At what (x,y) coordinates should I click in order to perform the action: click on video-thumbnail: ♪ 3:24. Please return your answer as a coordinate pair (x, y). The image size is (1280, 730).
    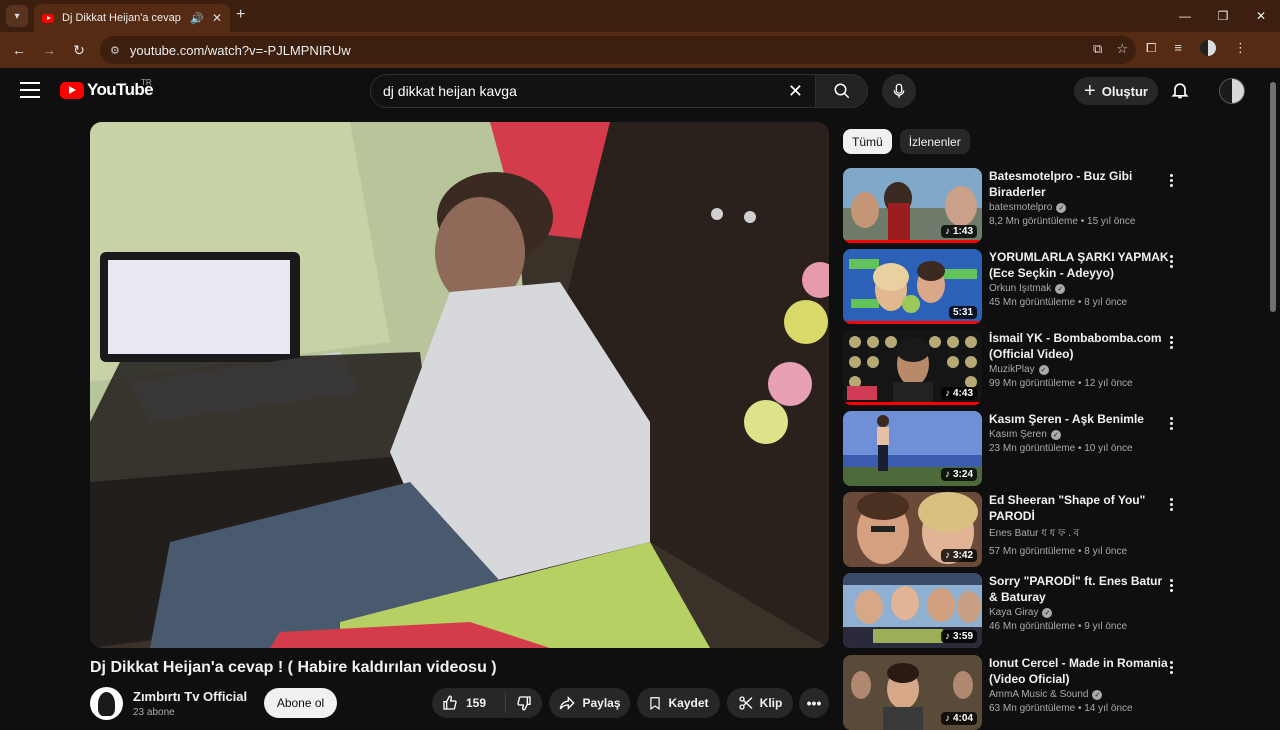
    Looking at the image, I should click on (912, 448).